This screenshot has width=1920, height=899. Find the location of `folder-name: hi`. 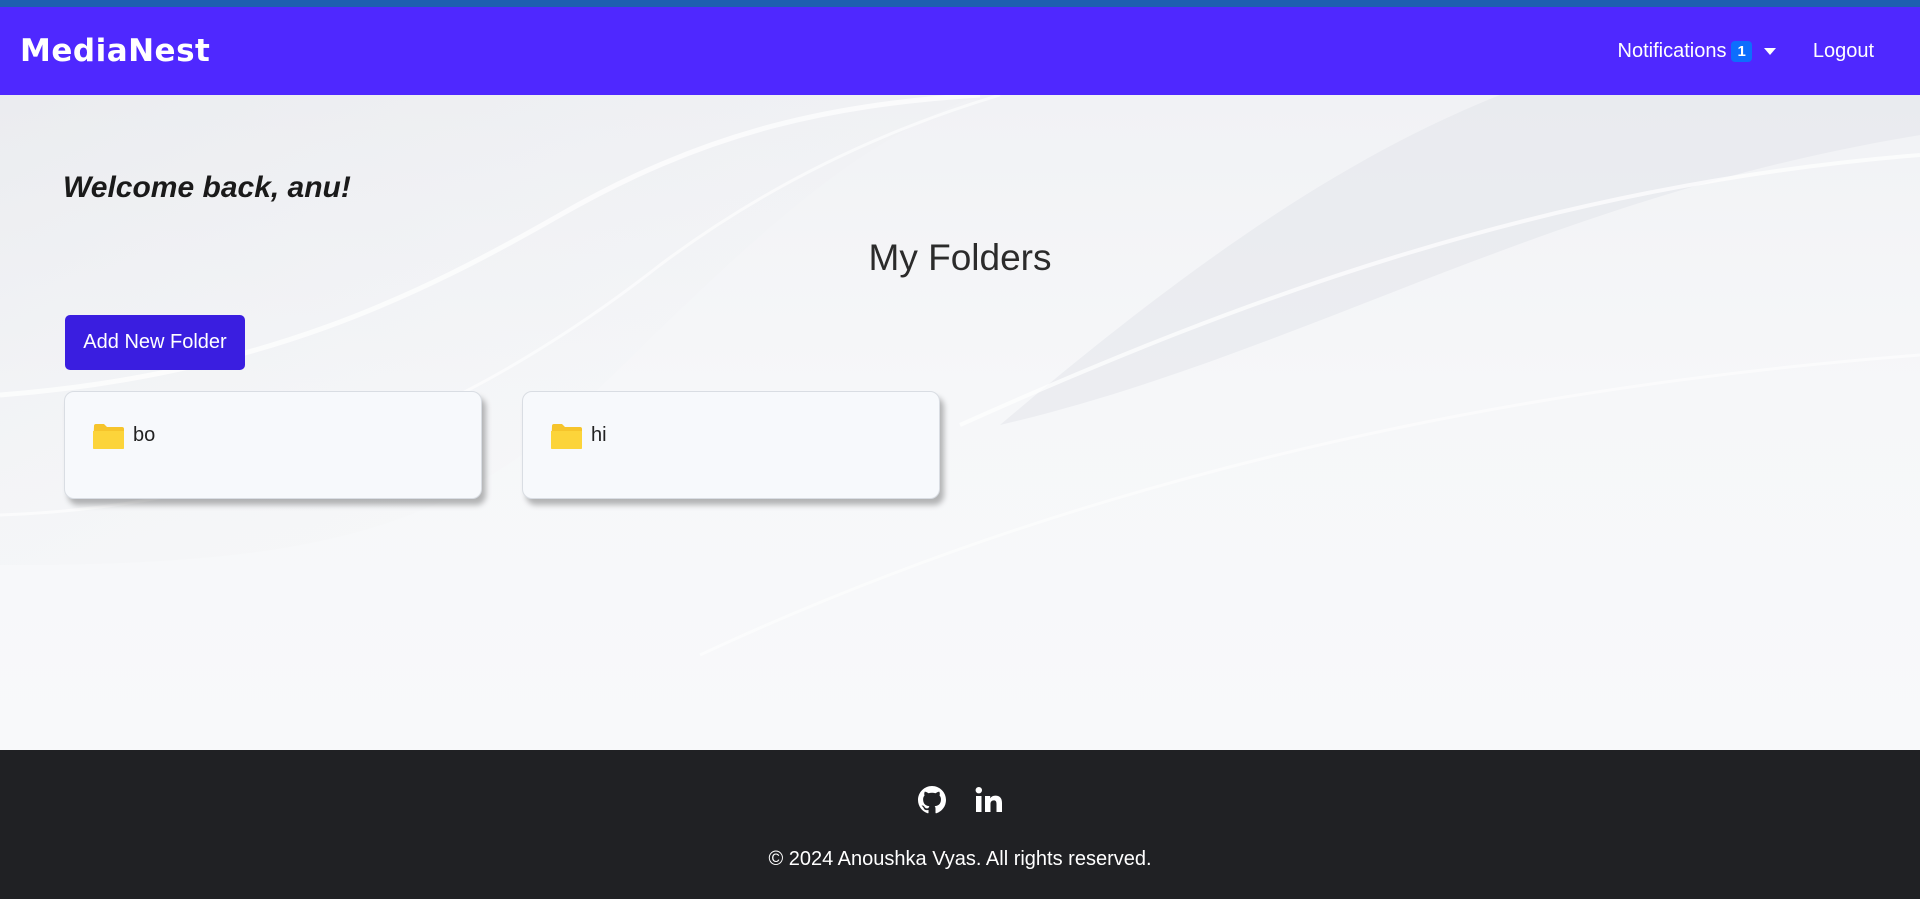

folder-name: hi is located at coordinates (599, 435).